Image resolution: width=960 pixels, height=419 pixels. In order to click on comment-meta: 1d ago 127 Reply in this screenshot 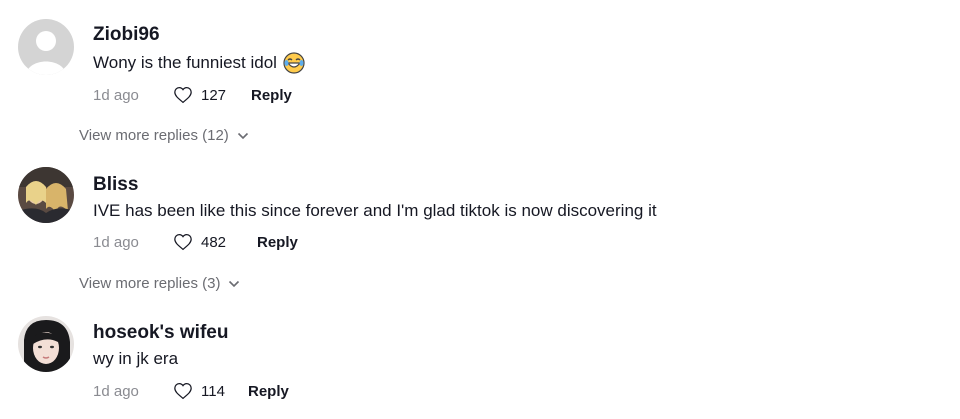, I will do `click(192, 95)`.